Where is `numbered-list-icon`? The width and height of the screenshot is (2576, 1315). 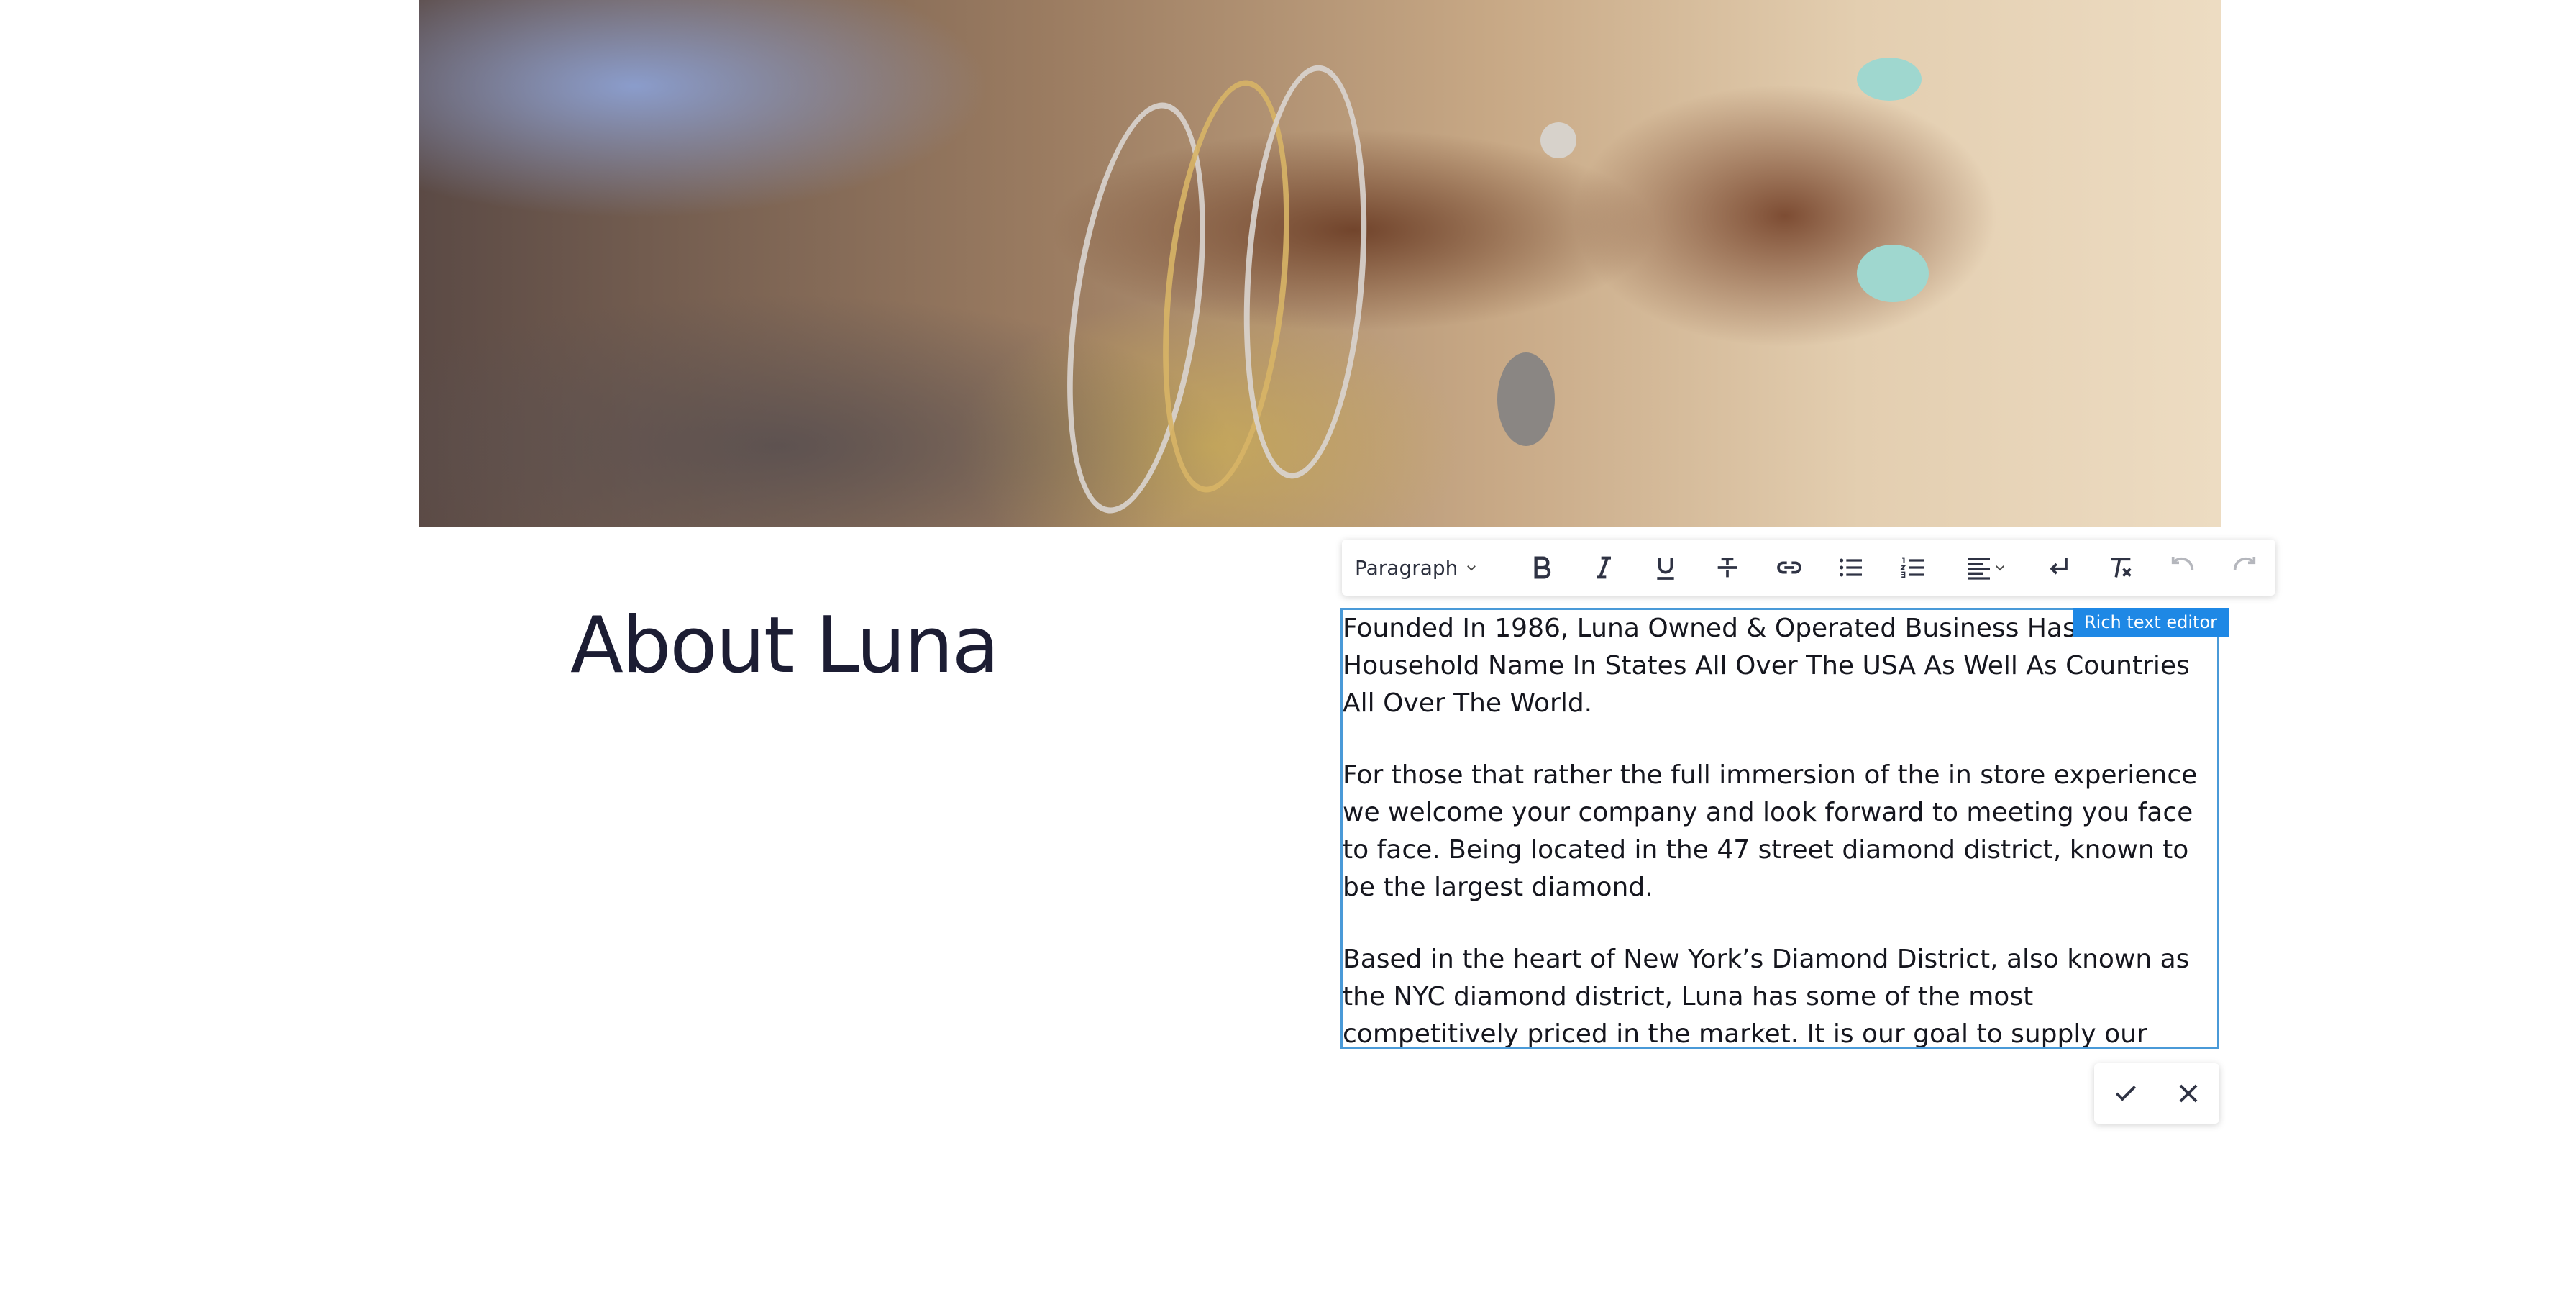
numbered-list-icon is located at coordinates (1911, 567).